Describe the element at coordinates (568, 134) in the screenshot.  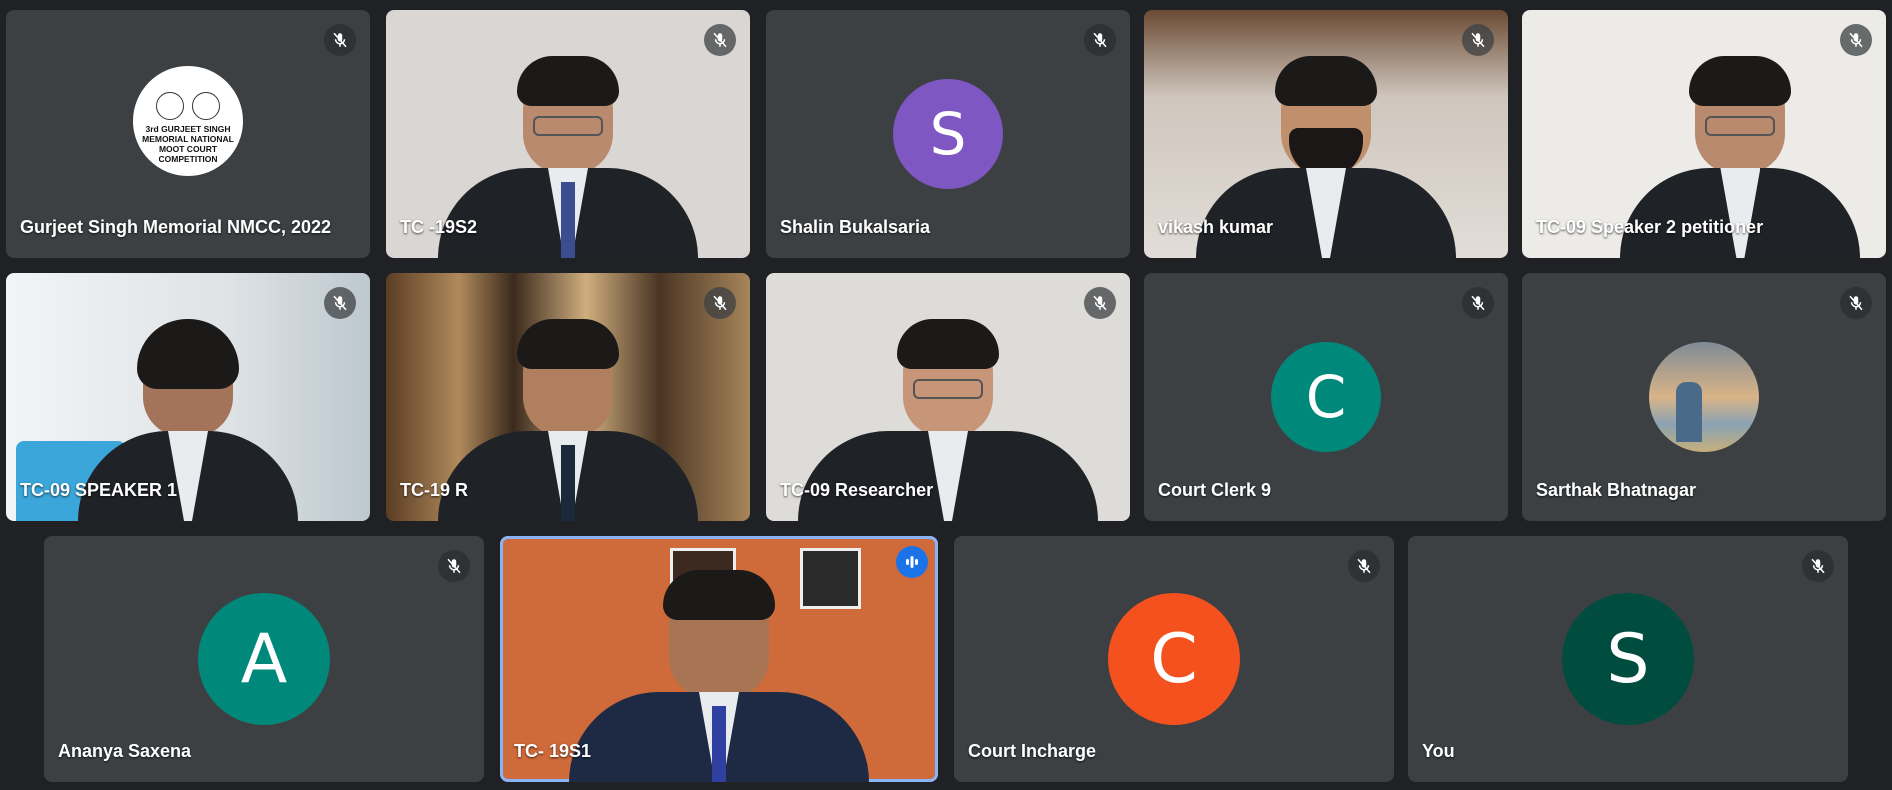
I see `participant-tile: TC -19S2` at that location.